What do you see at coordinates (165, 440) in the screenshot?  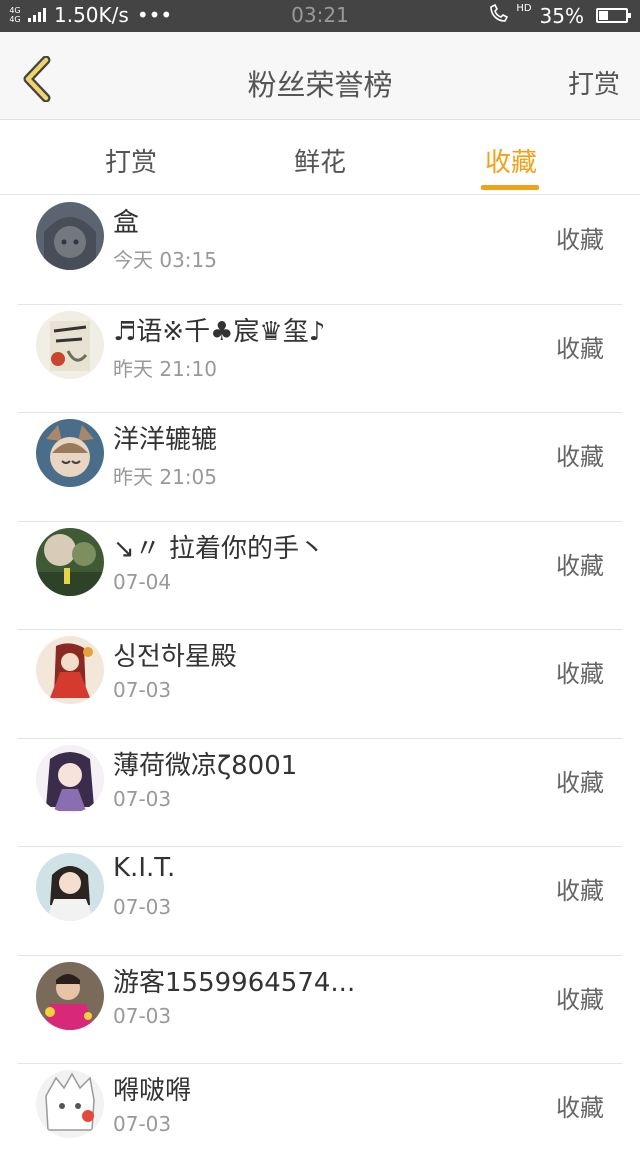 I see `user-name: 洋洋辘辘` at bounding box center [165, 440].